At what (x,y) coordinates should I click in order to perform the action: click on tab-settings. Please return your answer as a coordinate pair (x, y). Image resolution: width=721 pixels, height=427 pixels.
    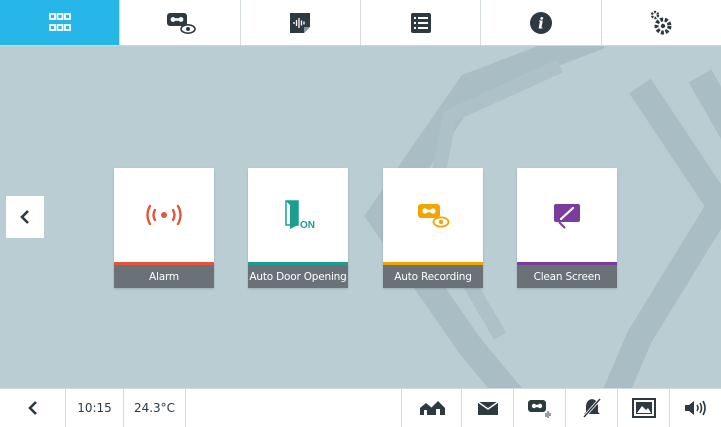
    Looking at the image, I should click on (661, 22).